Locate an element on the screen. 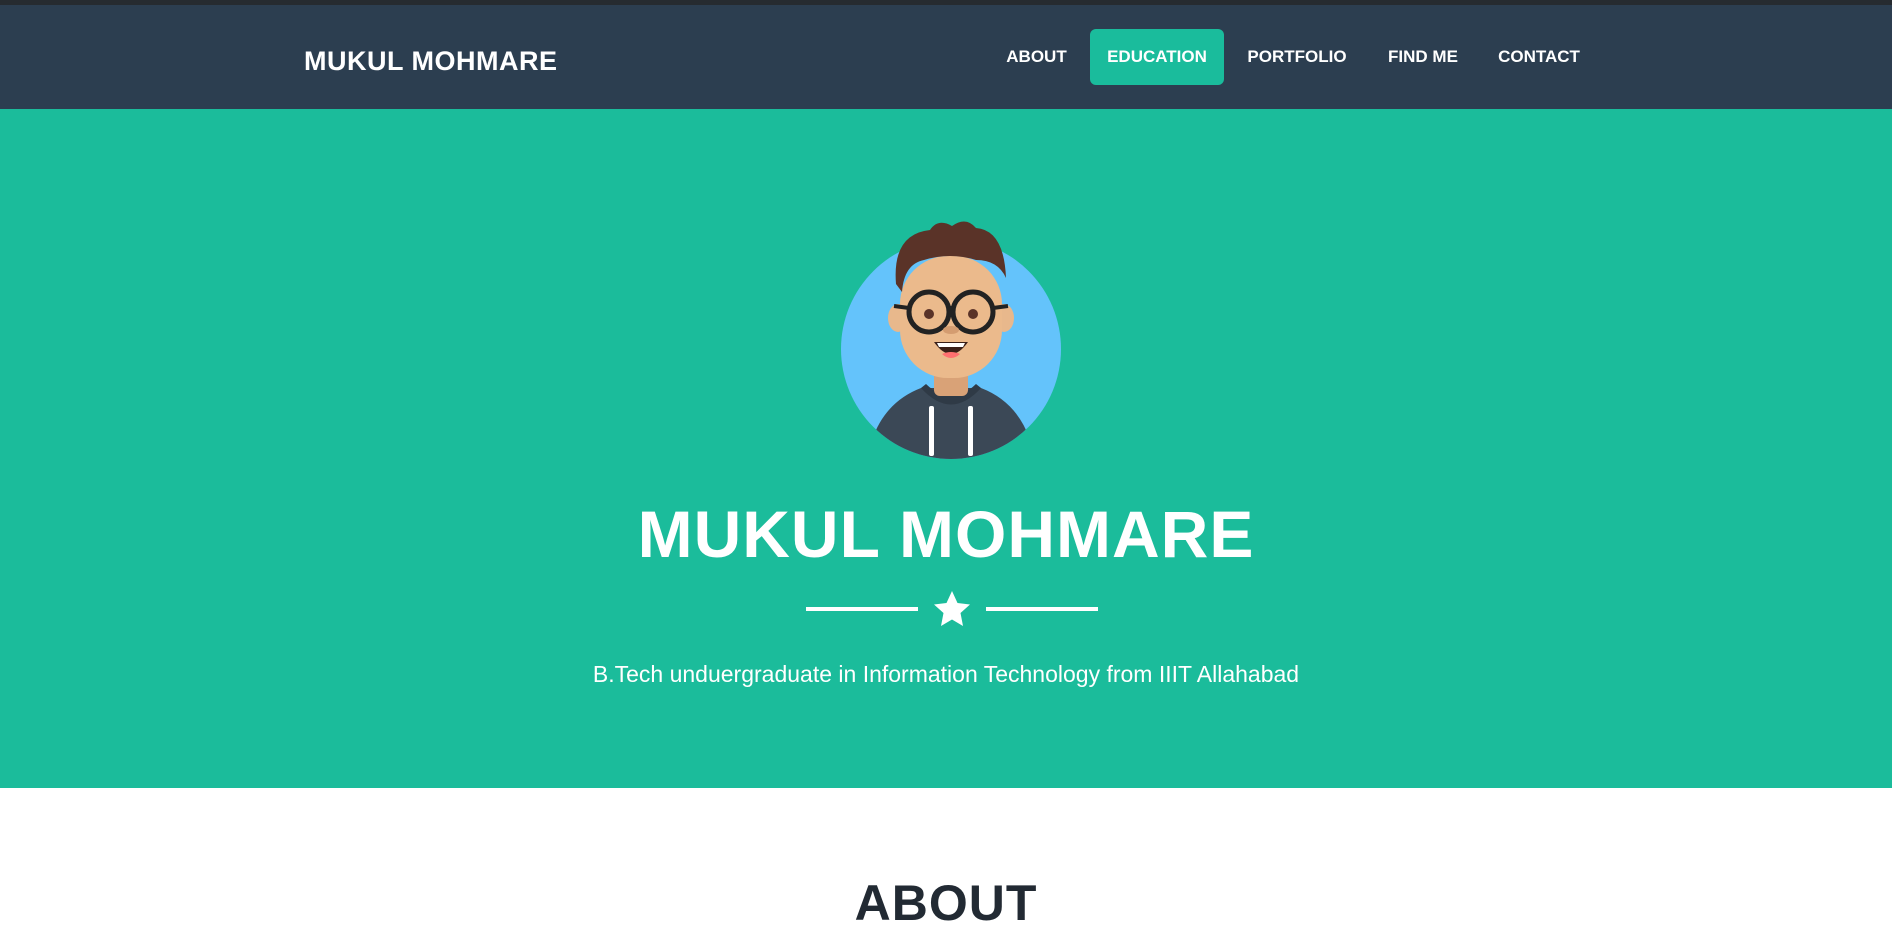  hero-title: MUKUL MOHMARE is located at coordinates (946, 534).